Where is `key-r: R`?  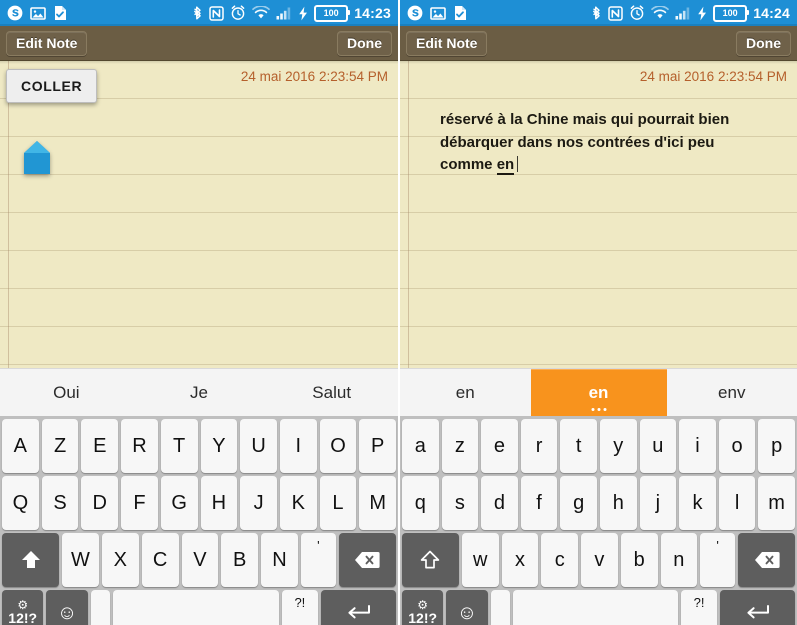
key-r: R is located at coordinates (139, 446).